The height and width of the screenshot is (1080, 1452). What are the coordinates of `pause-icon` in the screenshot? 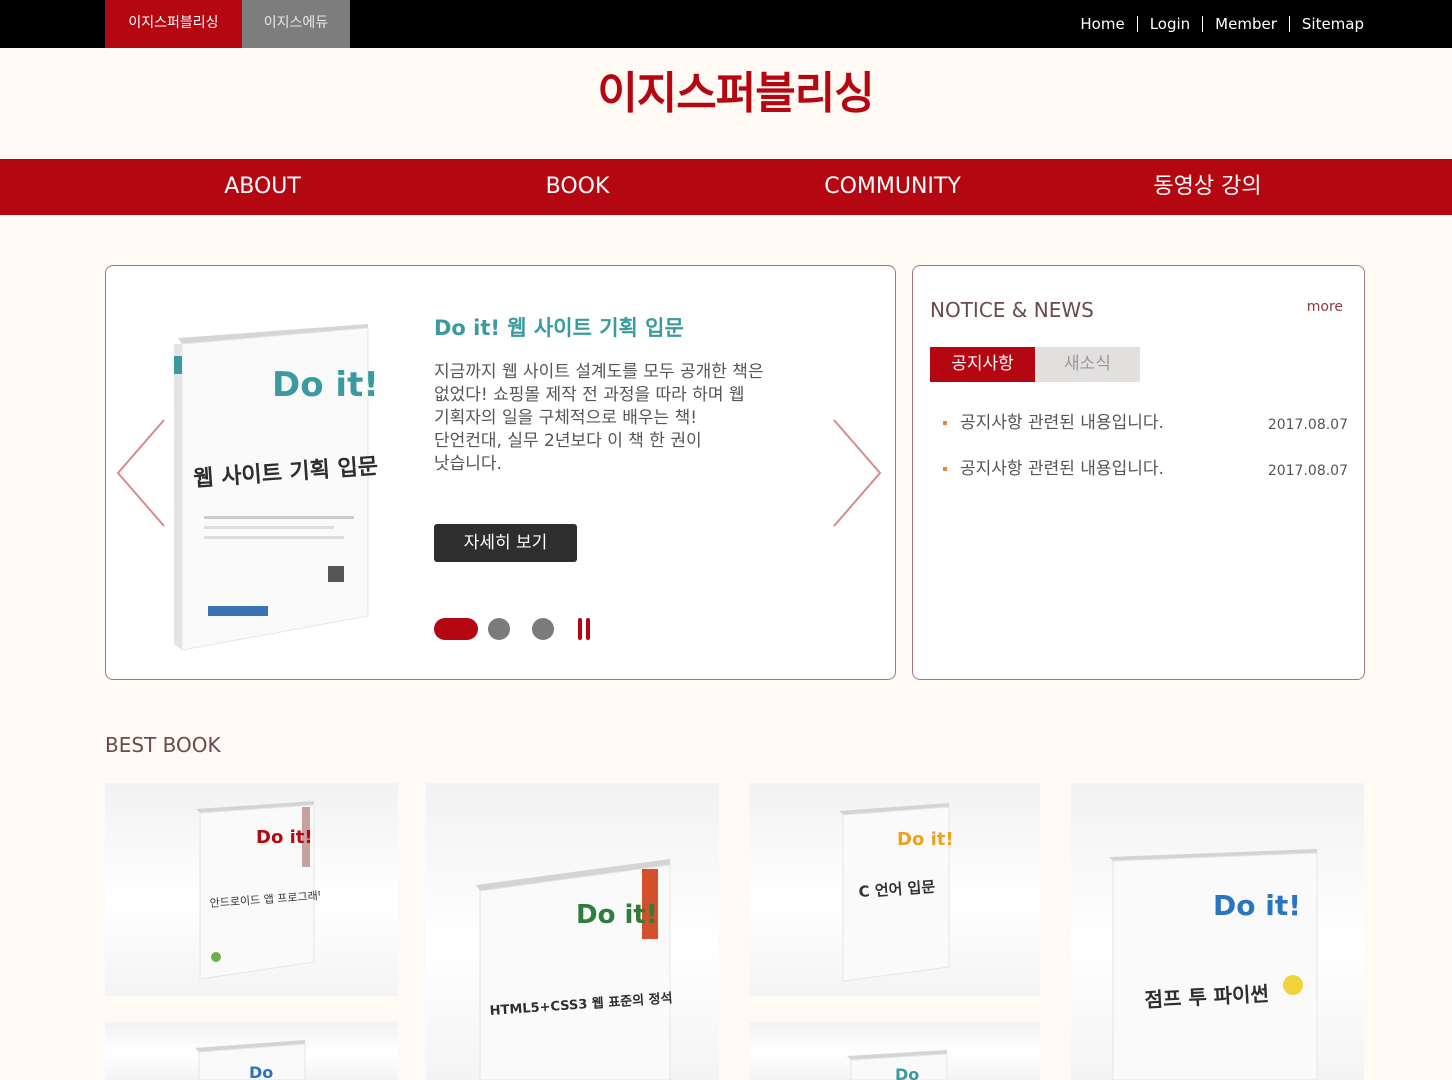 It's located at (584, 629).